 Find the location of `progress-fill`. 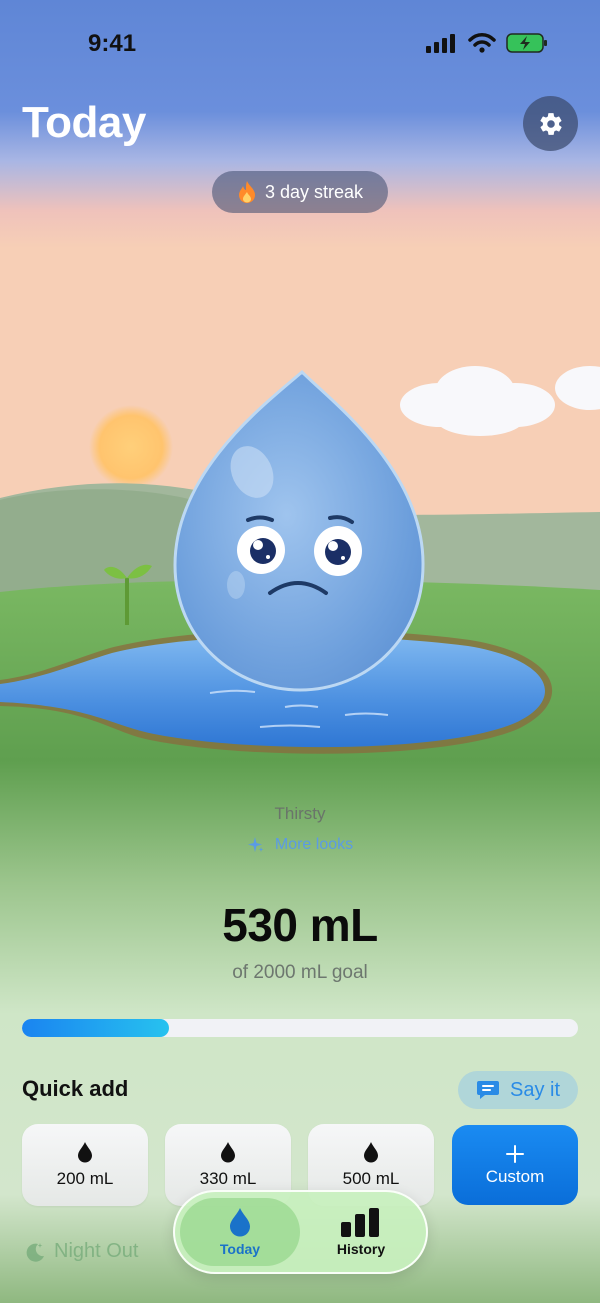

progress-fill is located at coordinates (96, 1028).